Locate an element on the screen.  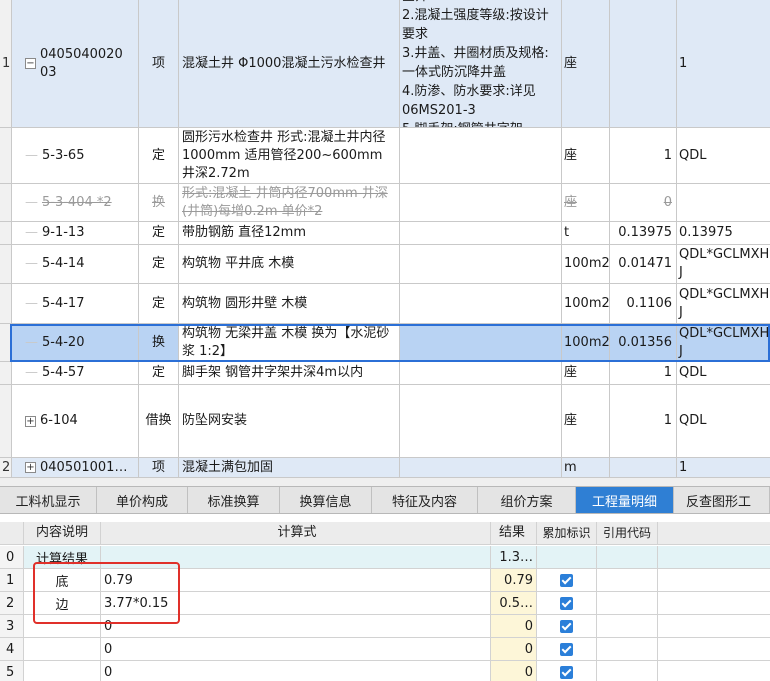
name-cell: 形式:混凝土 井筒内径700mm 井深(井筒)每增0.2m 单价*2 is located at coordinates (289, 202).